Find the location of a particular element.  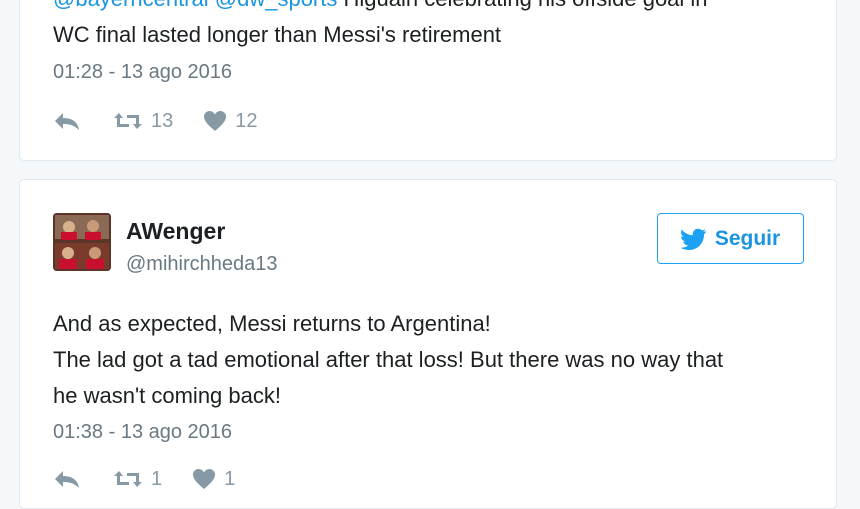

retweet-button: 13 is located at coordinates (143, 121).